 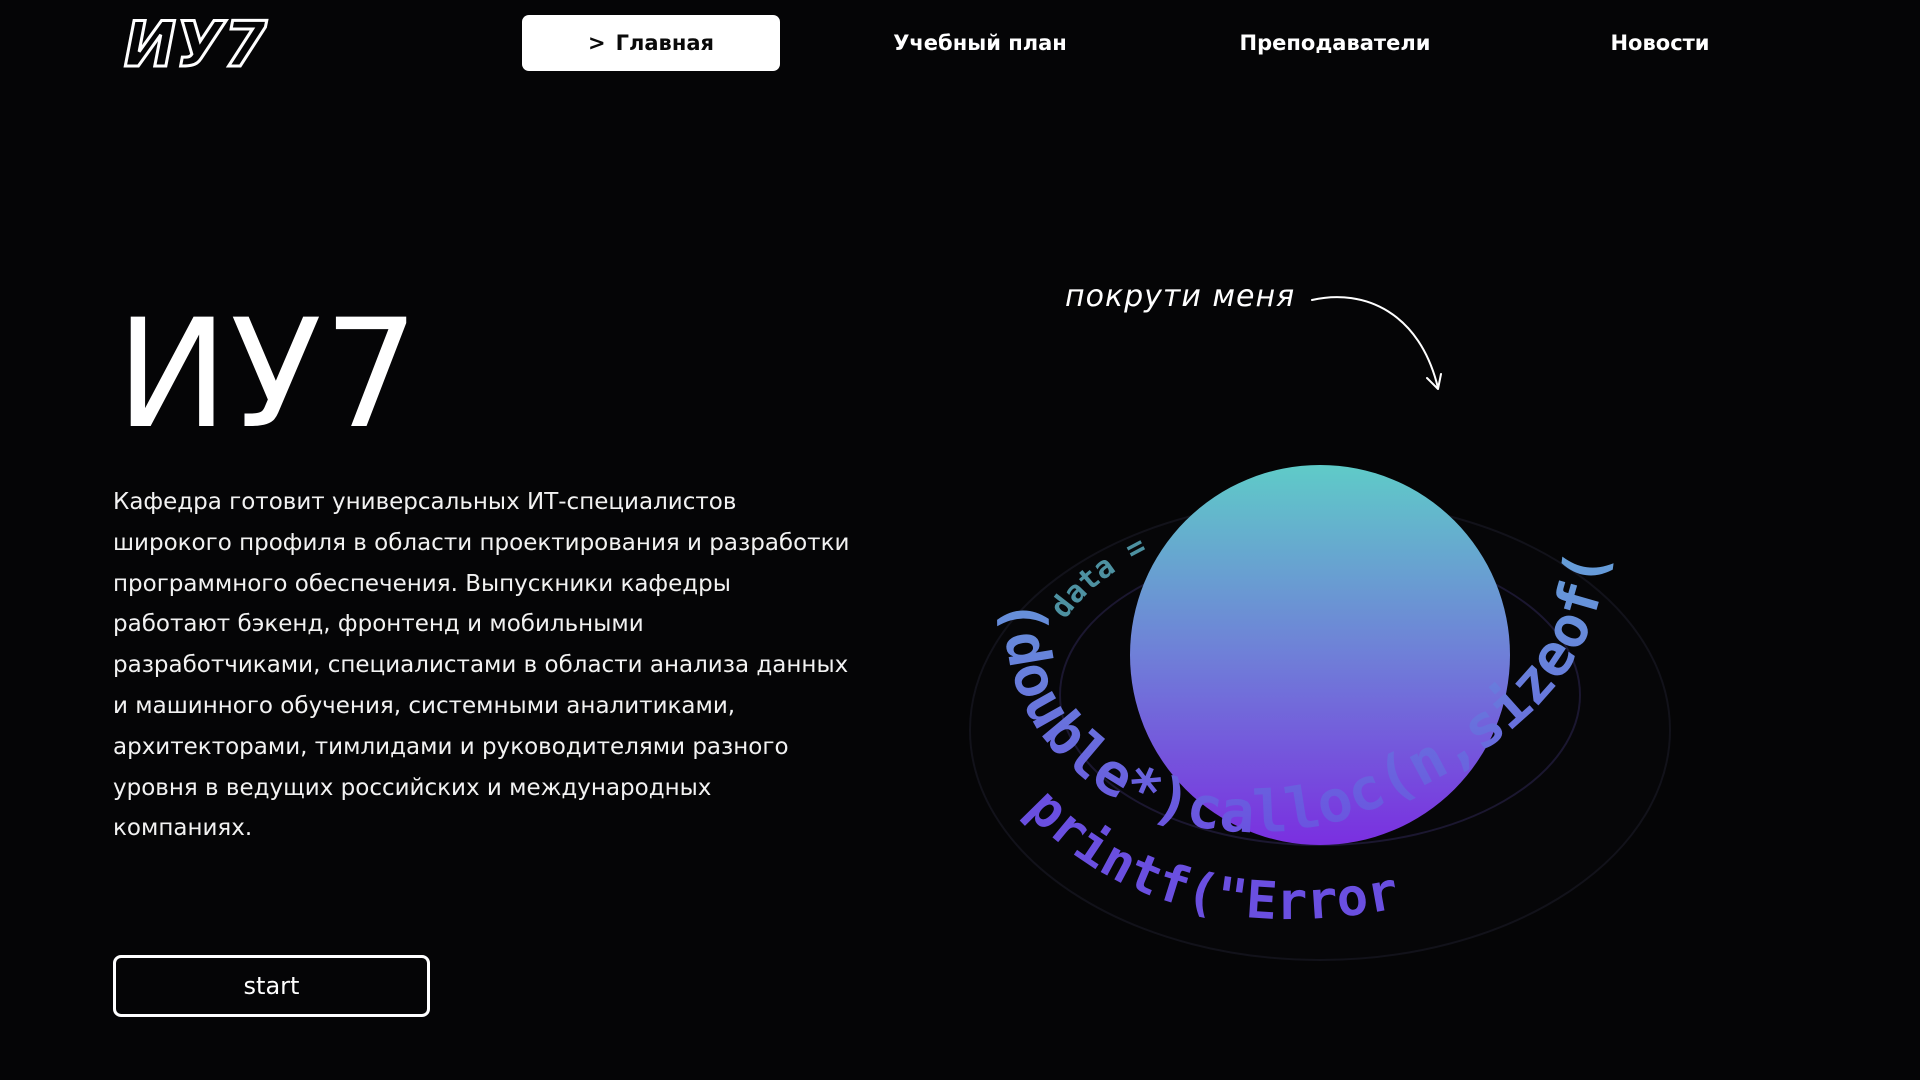 I want to click on nav-item-label: Учебный план, so click(x=980, y=43).